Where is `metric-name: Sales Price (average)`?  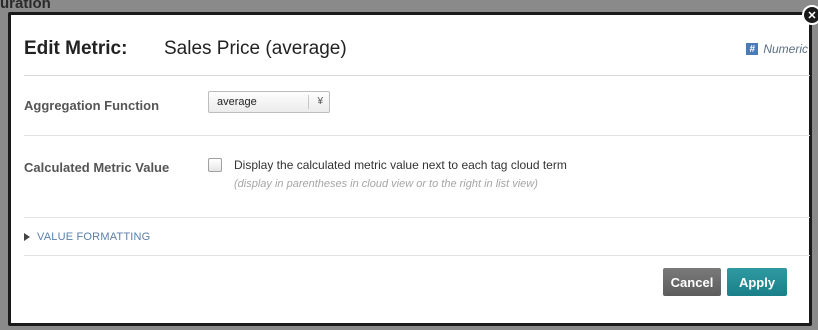 metric-name: Sales Price (average) is located at coordinates (255, 48).